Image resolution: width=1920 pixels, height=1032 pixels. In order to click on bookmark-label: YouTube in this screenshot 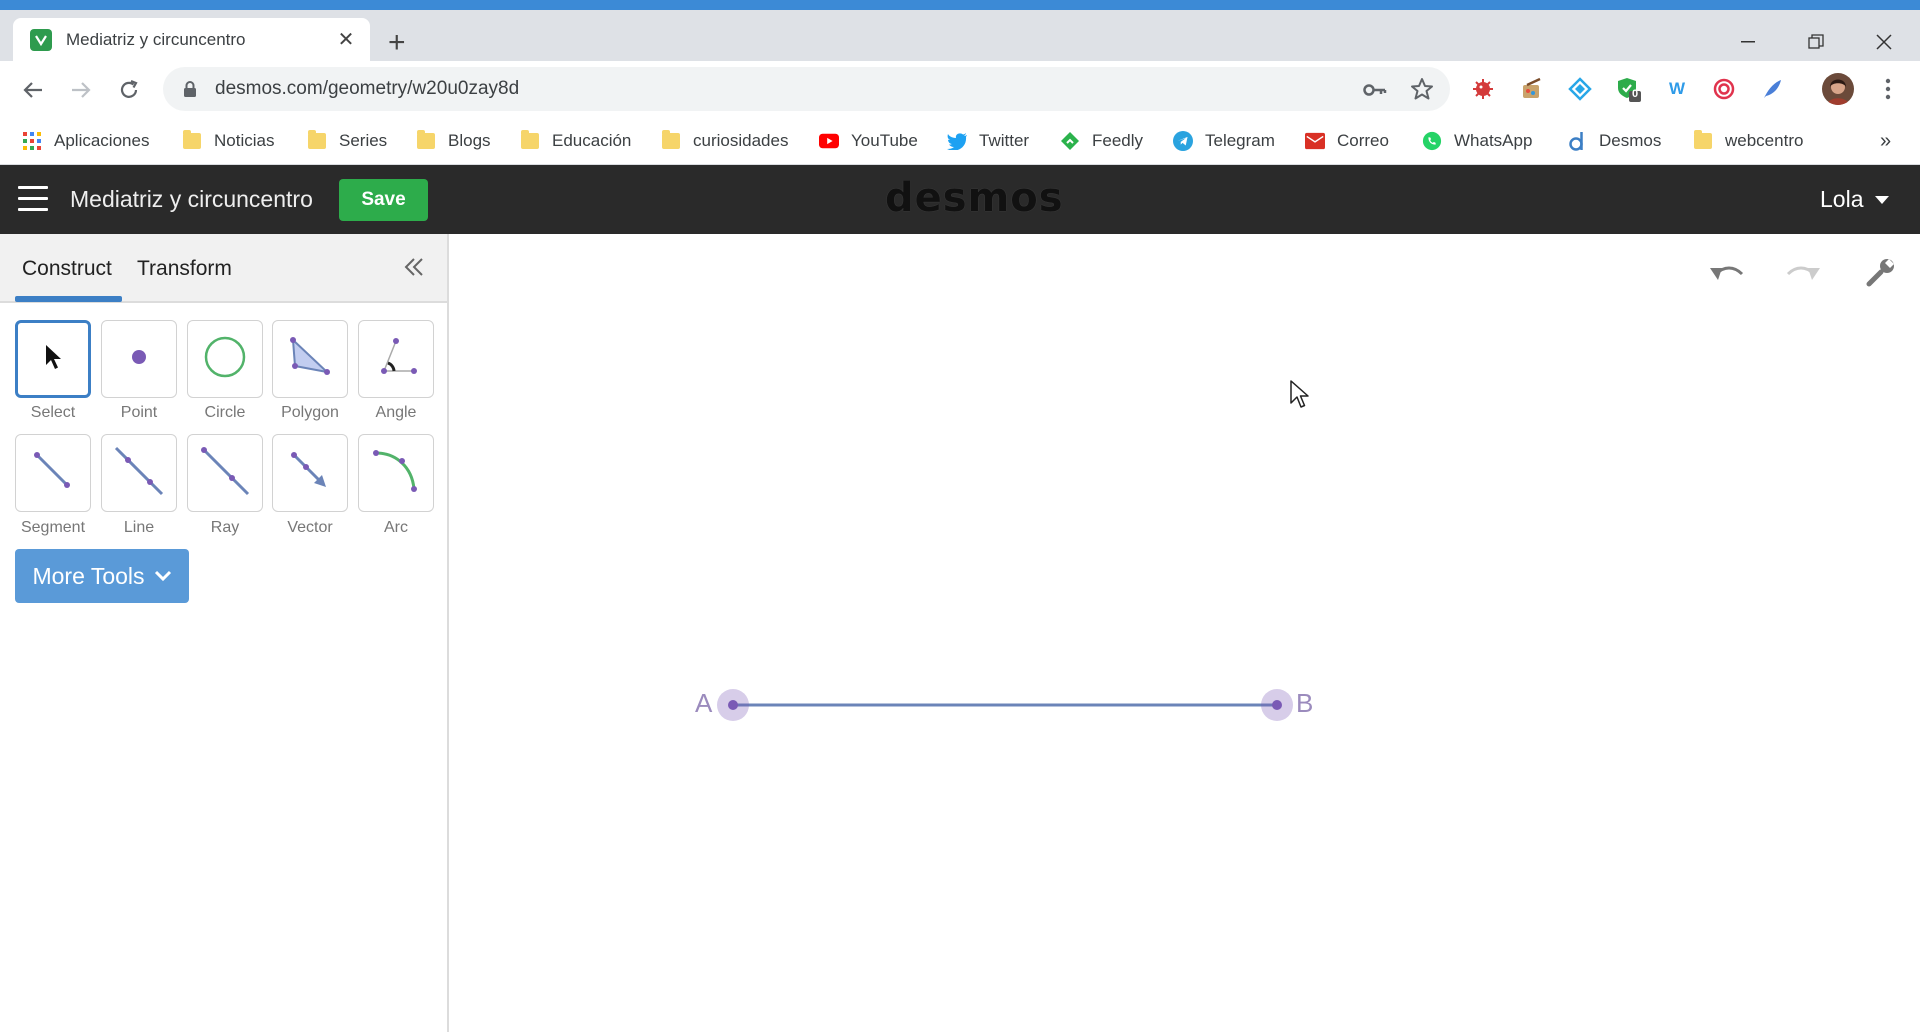, I will do `click(884, 140)`.